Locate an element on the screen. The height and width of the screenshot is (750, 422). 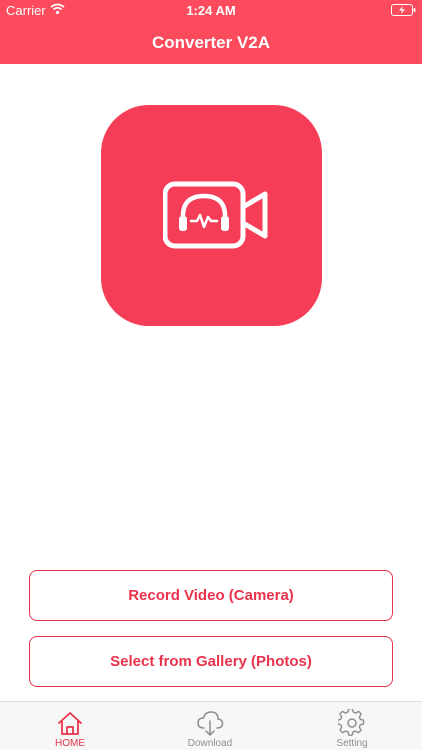
nav-header: Carrier 1:24 AM Converter V2A is located at coordinates (211, 32).